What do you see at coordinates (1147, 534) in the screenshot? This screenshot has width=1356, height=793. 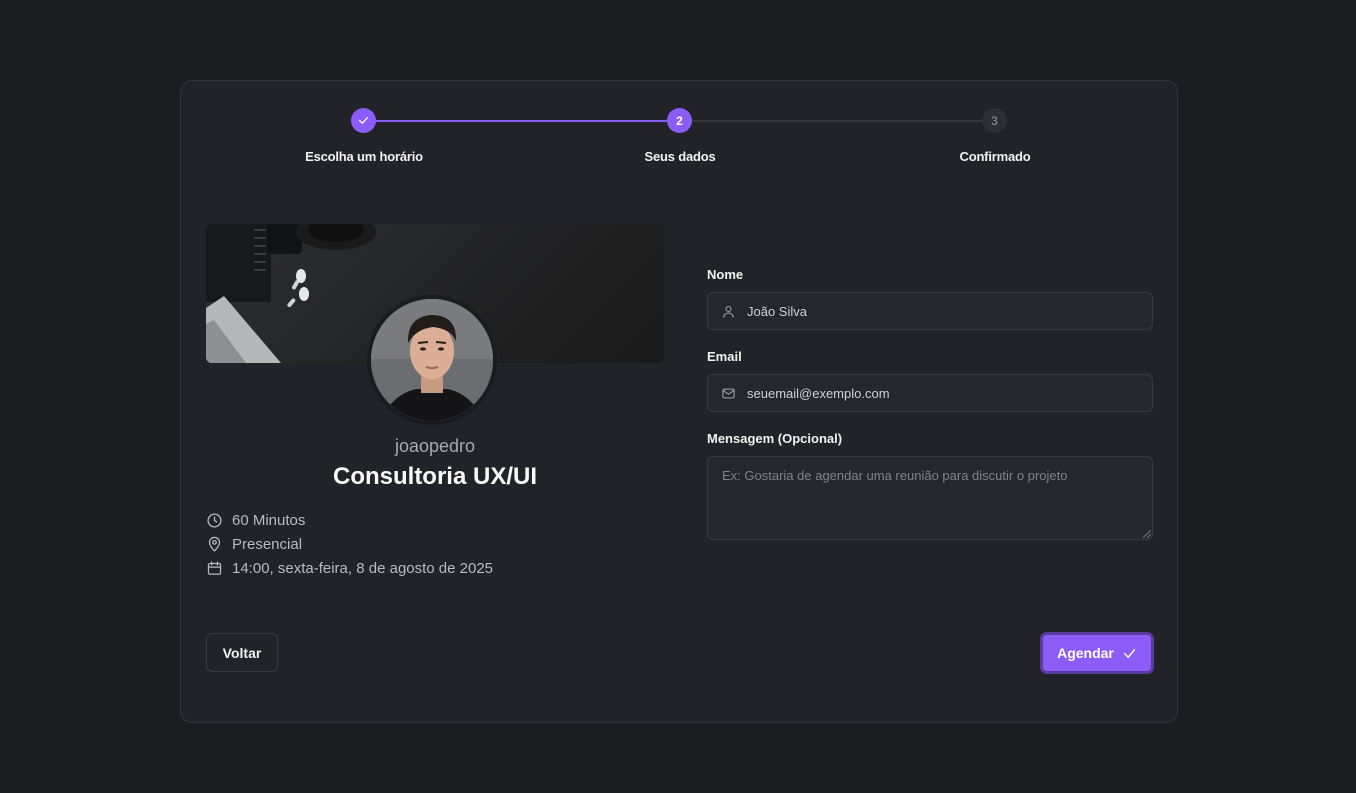 I see `resize-handle-icon` at bounding box center [1147, 534].